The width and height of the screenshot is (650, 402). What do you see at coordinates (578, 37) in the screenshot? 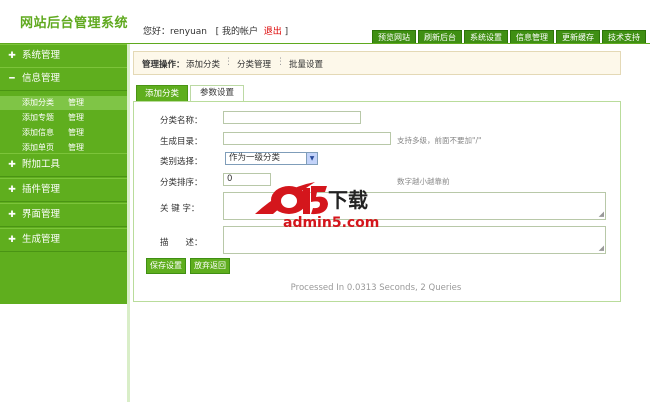
I see `nav-update-cache: 更新缓存` at bounding box center [578, 37].